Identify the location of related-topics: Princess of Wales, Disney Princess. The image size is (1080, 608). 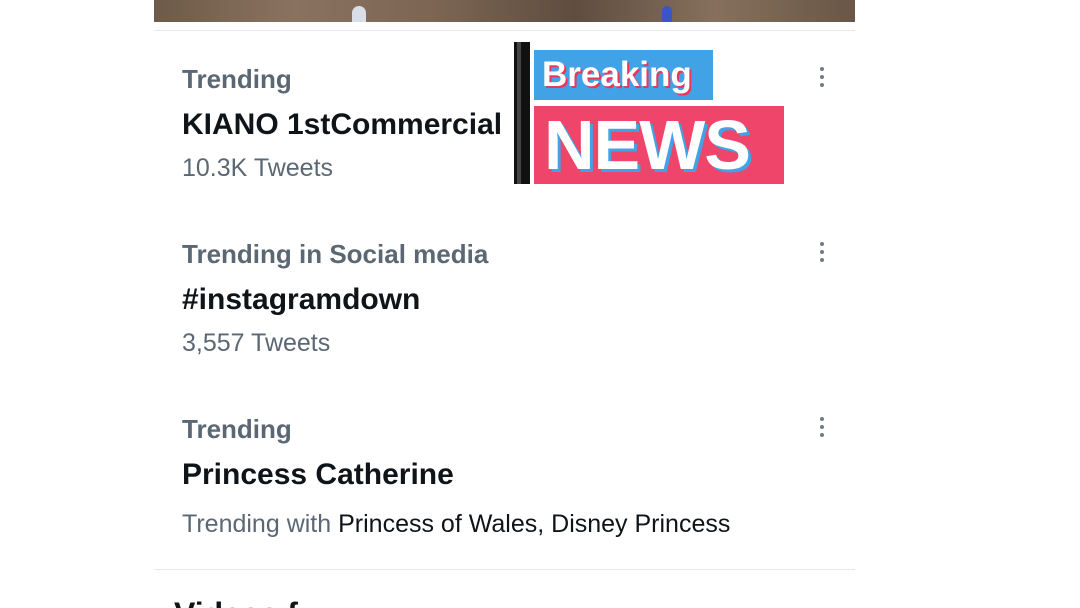
(534, 524).